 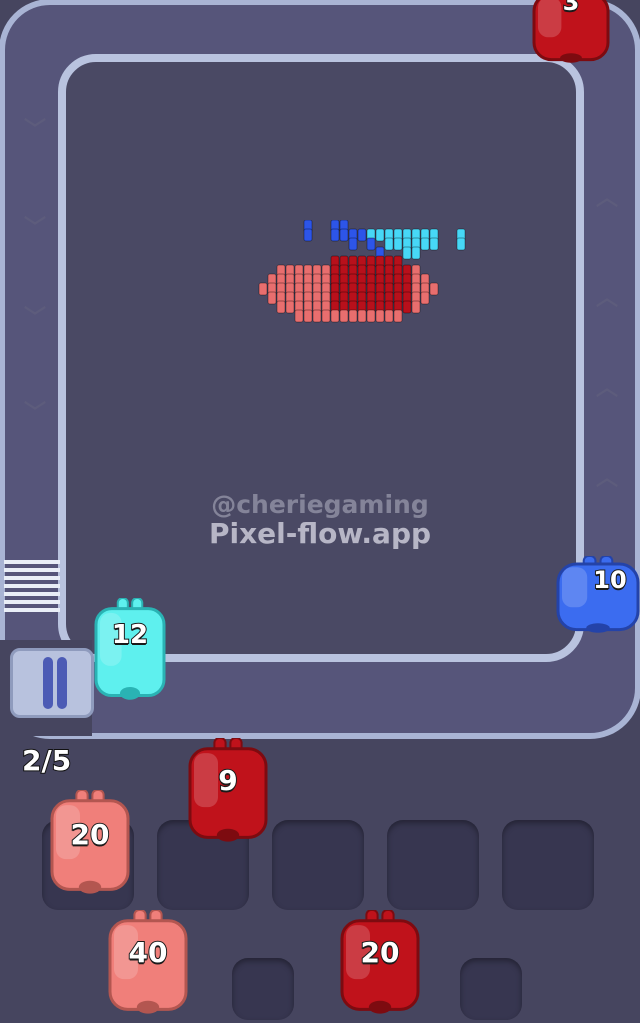 I want to click on pig-red-20: 20, so click(x=380, y=964).